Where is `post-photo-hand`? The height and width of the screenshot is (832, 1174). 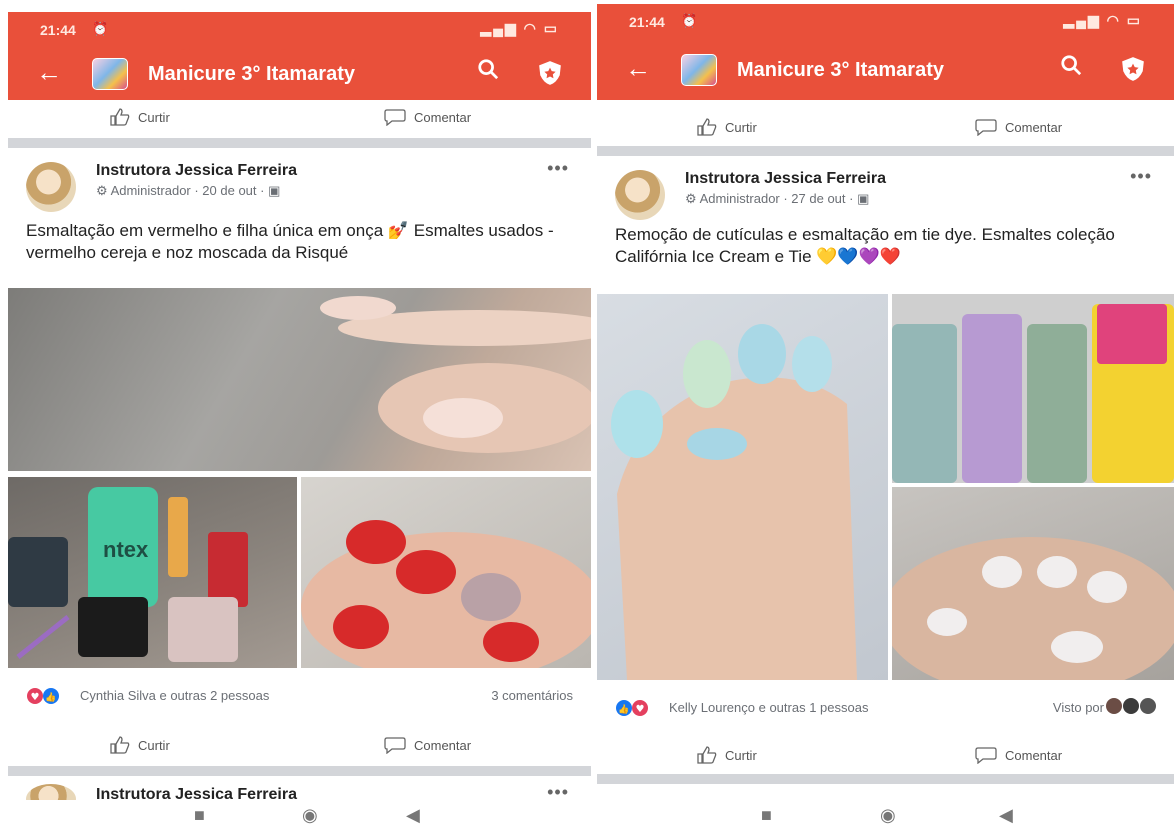 post-photo-hand is located at coordinates (299, 379).